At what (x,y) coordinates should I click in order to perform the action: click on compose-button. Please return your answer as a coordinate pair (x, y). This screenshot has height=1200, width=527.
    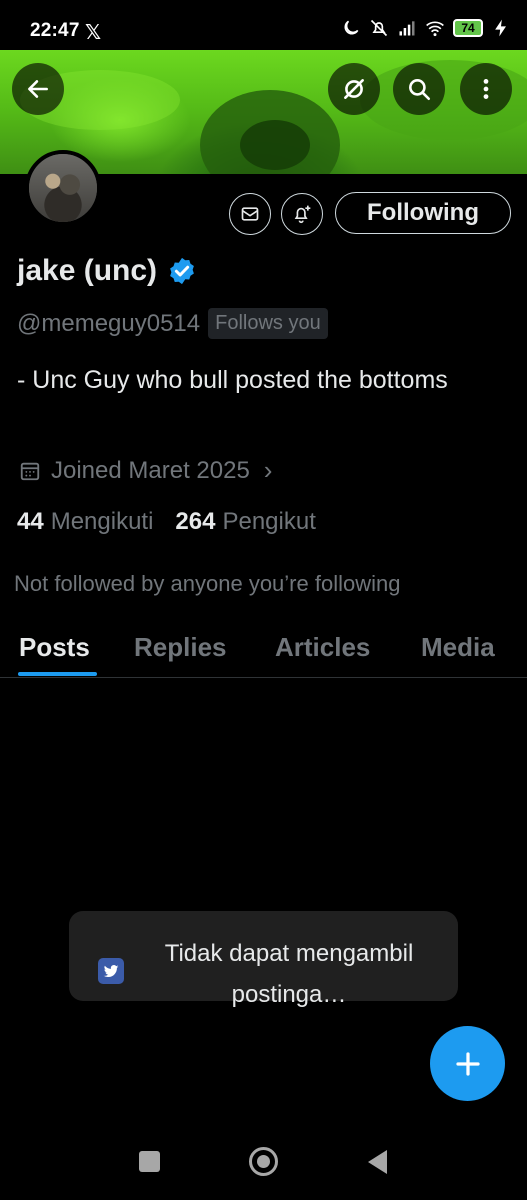
    Looking at the image, I should click on (467, 1063).